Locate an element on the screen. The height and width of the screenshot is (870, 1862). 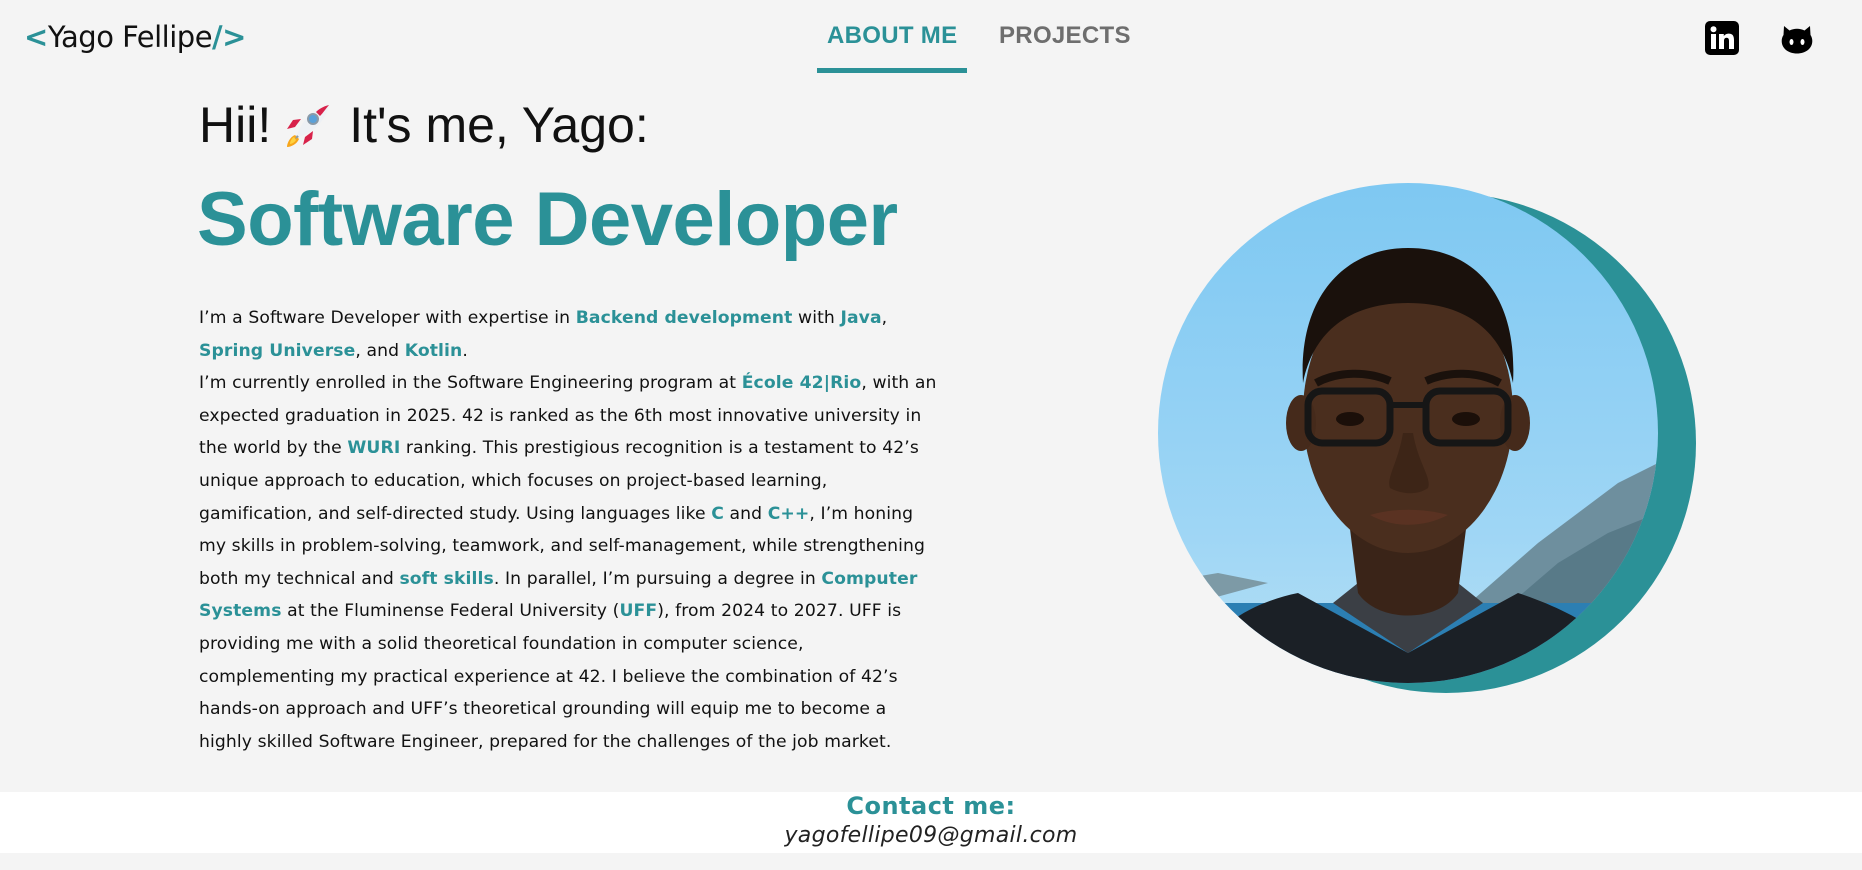
bio-highlight: Backend development is located at coordinates (684, 318).